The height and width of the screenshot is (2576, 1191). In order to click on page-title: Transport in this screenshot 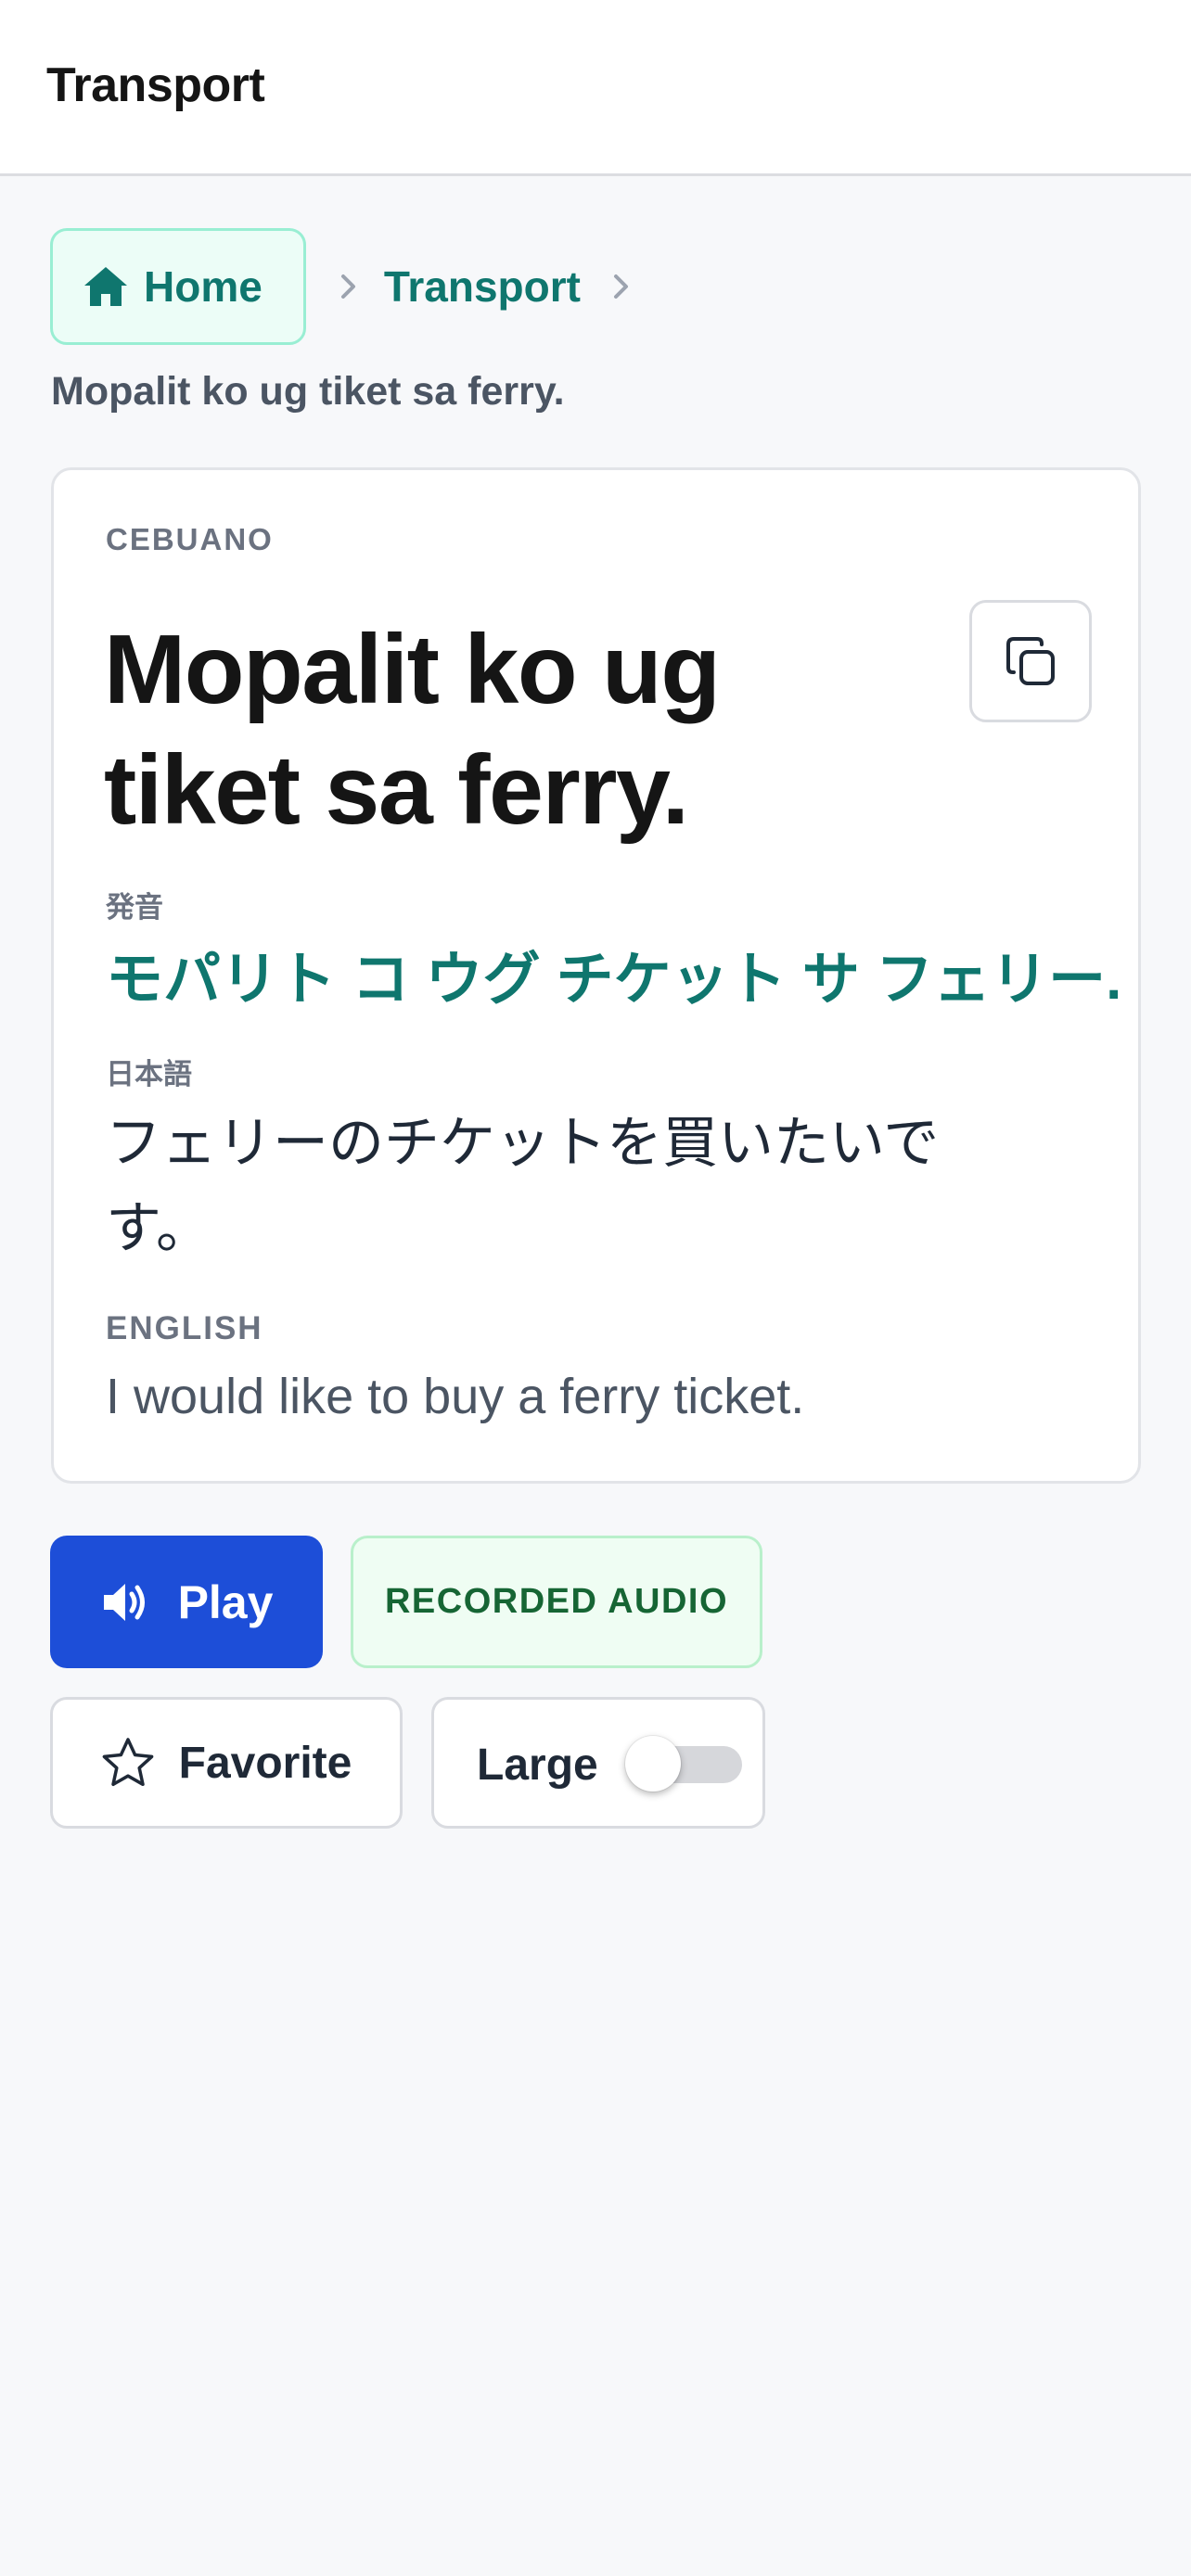, I will do `click(155, 85)`.